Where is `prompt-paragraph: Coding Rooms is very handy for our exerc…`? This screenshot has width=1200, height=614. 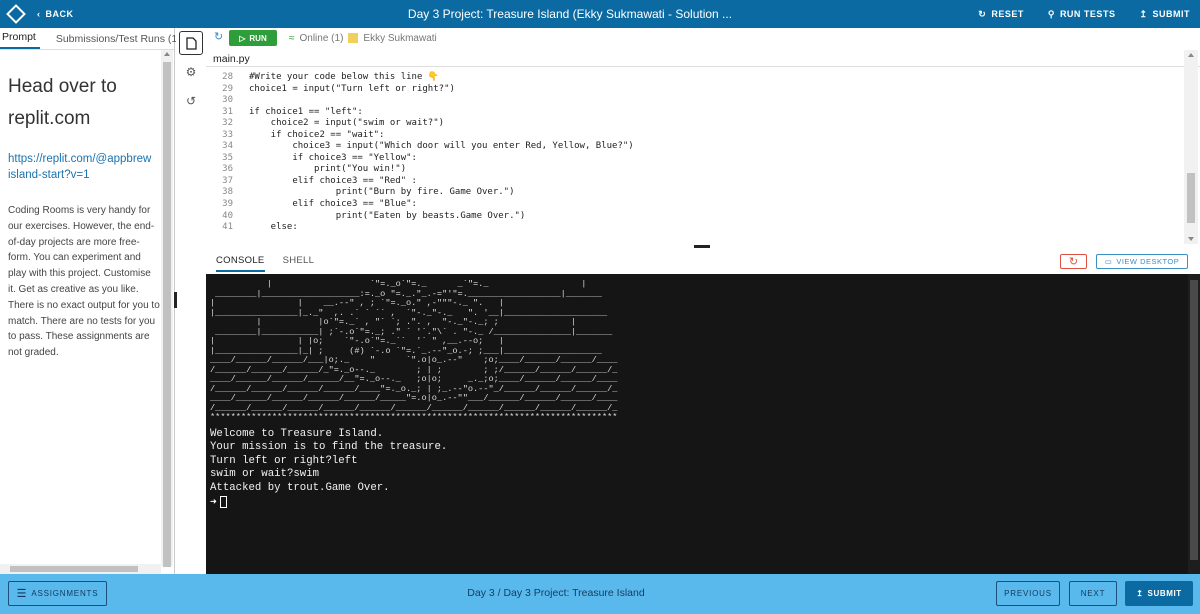 prompt-paragraph: Coding Rooms is very handy for our exerc… is located at coordinates (84, 282).